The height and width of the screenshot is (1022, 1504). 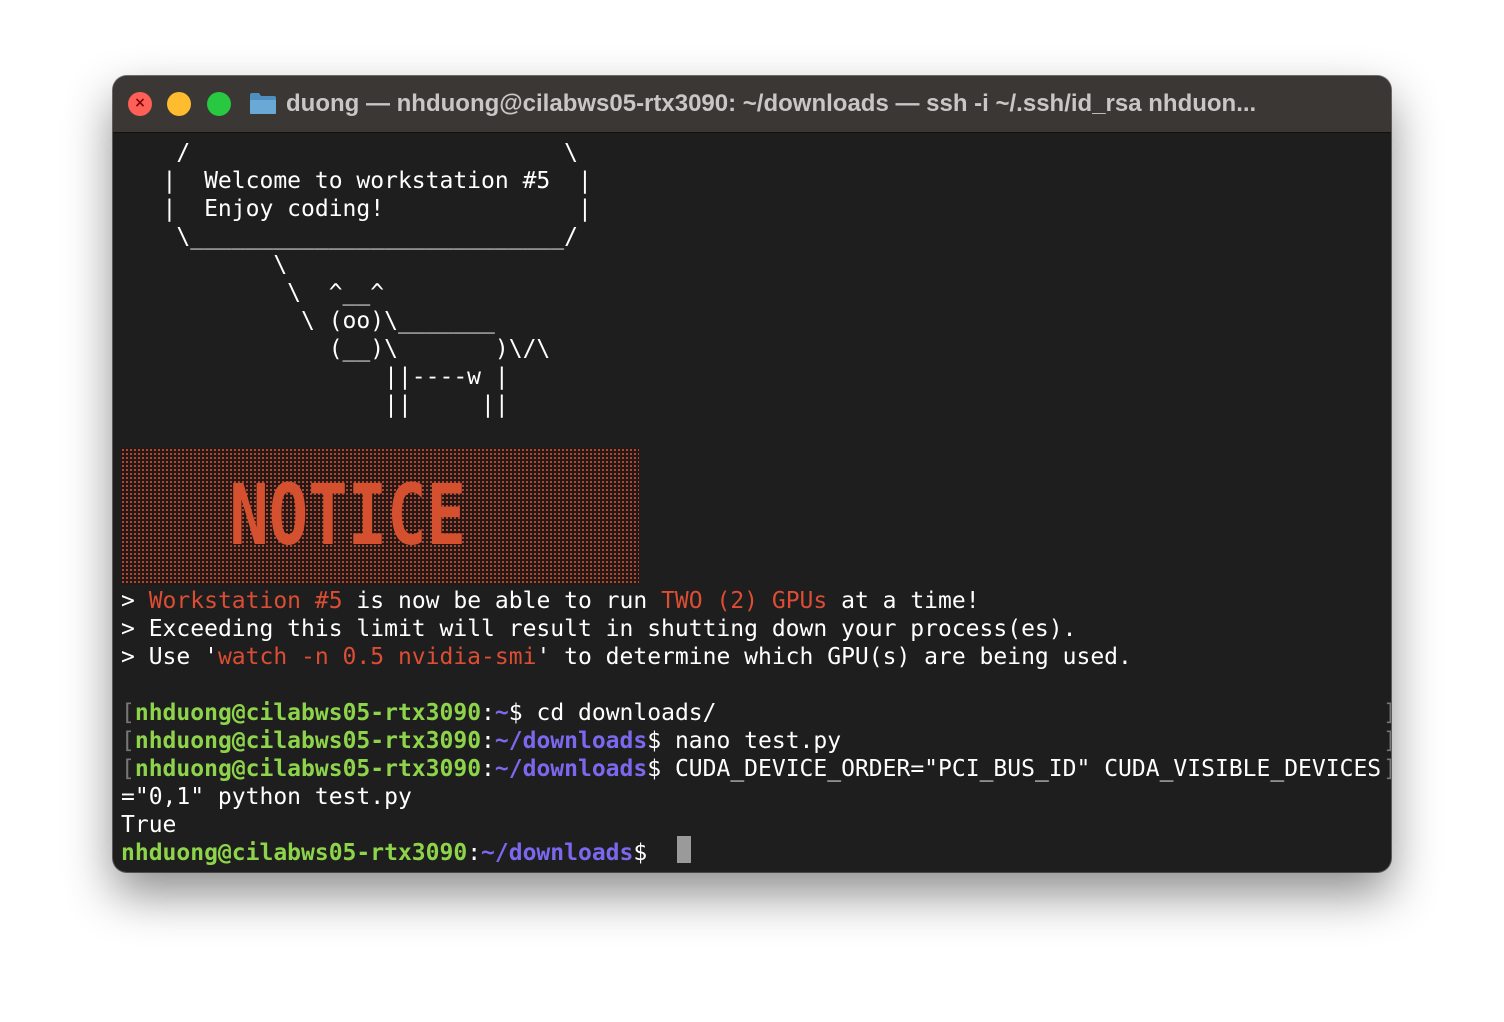 What do you see at coordinates (349, 153) in the screenshot?
I see `motd-line: / \` at bounding box center [349, 153].